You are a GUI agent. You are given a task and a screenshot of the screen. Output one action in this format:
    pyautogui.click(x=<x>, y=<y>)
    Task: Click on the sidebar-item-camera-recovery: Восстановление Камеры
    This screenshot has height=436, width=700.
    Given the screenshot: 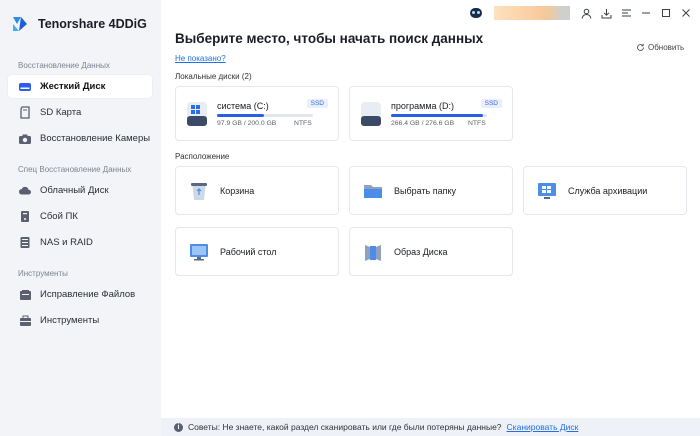 What is the action you would take?
    pyautogui.click(x=80, y=138)
    